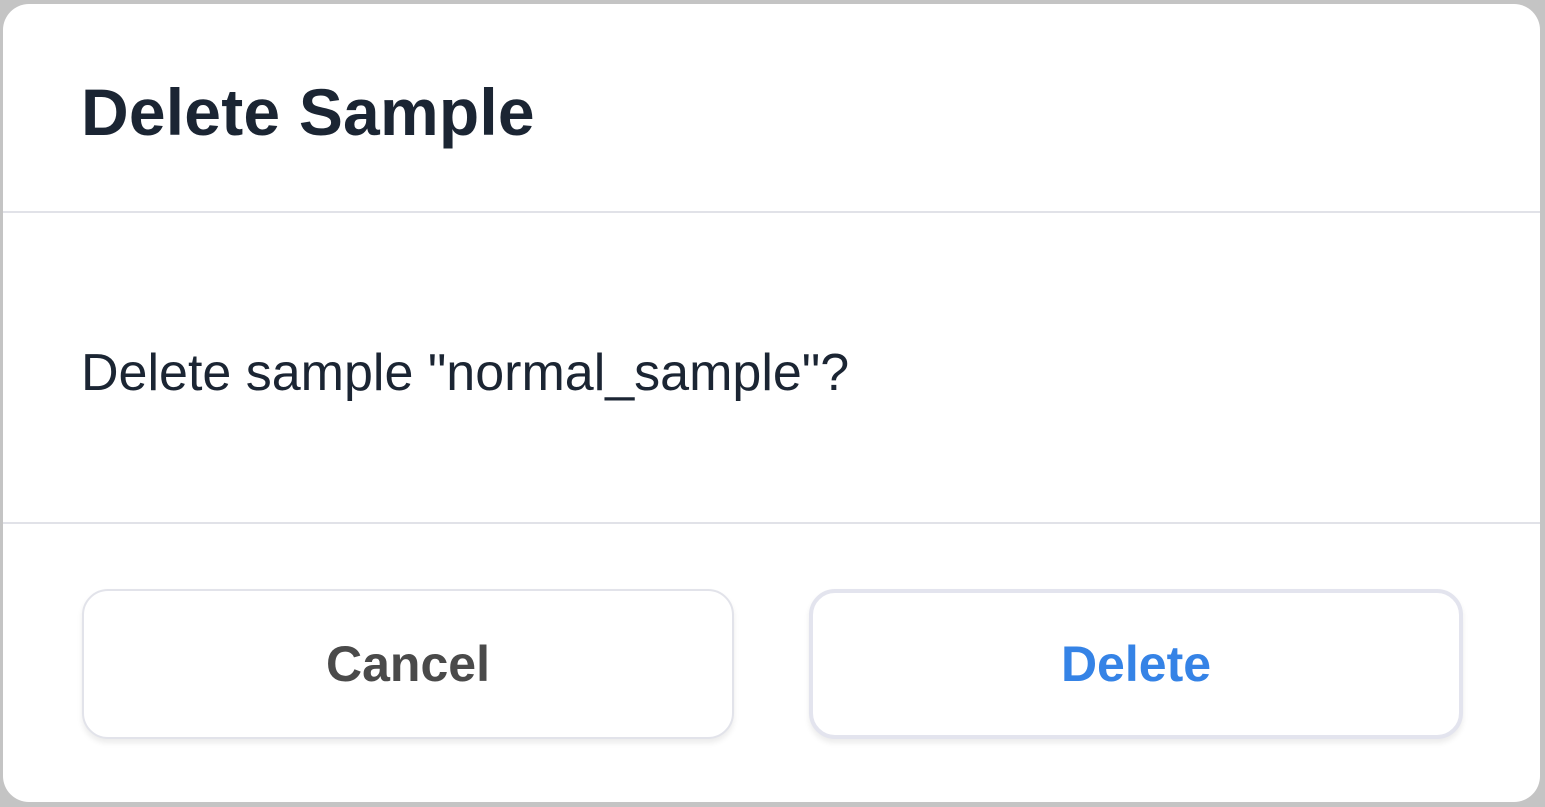  What do you see at coordinates (408, 664) in the screenshot?
I see `cancel-button: Cancel` at bounding box center [408, 664].